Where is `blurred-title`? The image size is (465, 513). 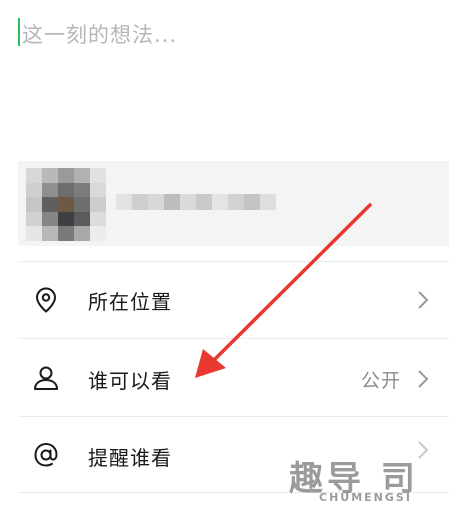
blurred-title is located at coordinates (196, 202).